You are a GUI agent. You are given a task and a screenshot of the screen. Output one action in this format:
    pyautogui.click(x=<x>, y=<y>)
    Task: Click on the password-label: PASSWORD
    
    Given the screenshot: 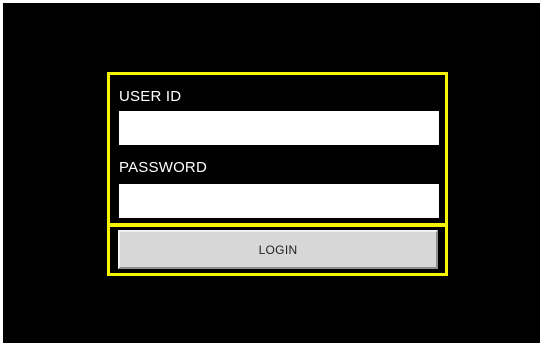 What is the action you would take?
    pyautogui.click(x=163, y=167)
    